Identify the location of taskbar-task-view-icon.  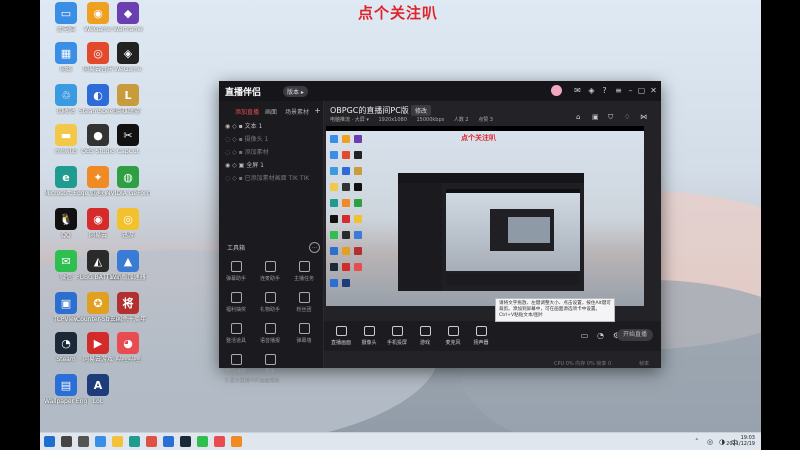
(83, 441).